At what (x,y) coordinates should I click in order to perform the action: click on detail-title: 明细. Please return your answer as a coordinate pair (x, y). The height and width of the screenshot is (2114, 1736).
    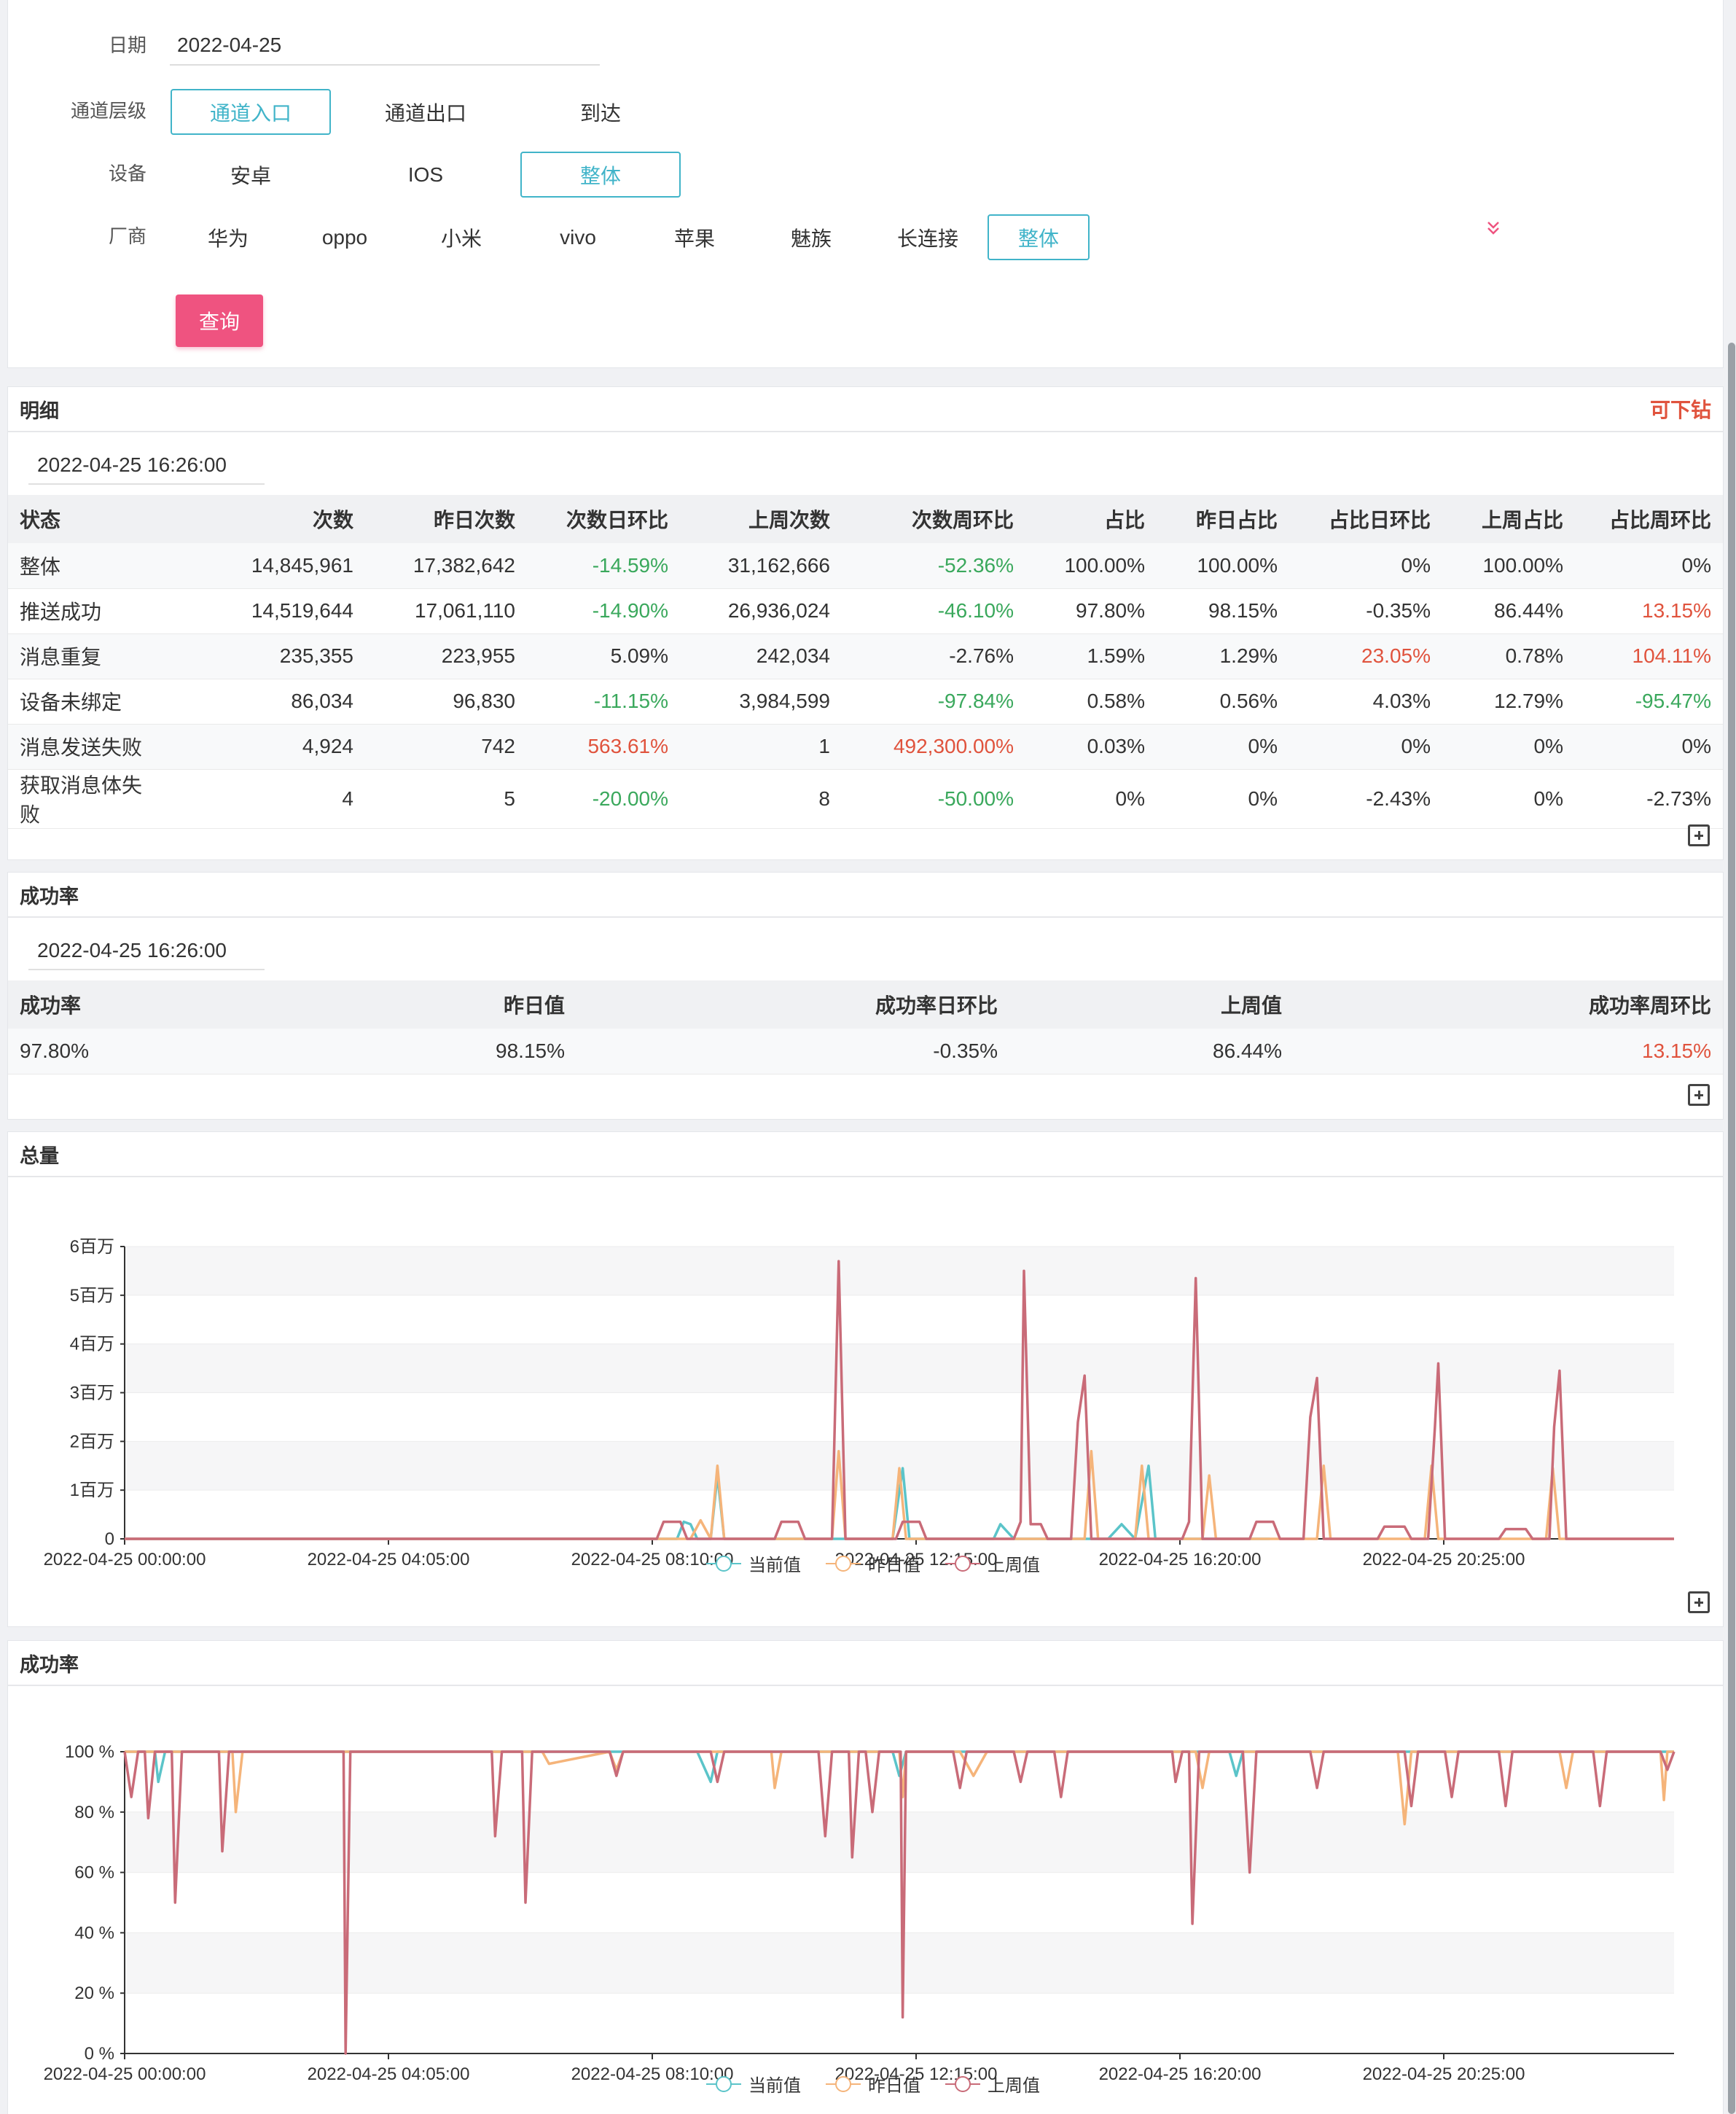
    Looking at the image, I should click on (39, 410).